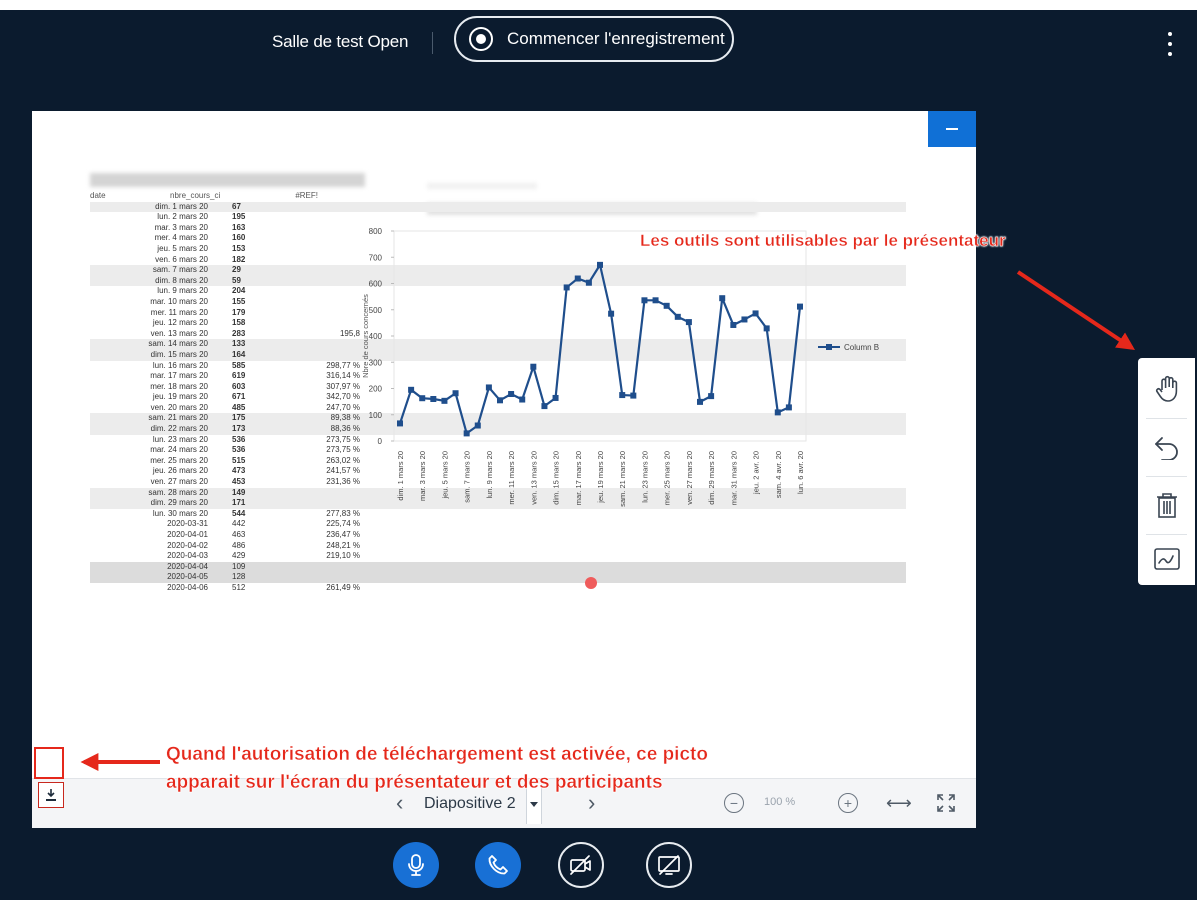  I want to click on series-line-column-b, so click(600, 349).